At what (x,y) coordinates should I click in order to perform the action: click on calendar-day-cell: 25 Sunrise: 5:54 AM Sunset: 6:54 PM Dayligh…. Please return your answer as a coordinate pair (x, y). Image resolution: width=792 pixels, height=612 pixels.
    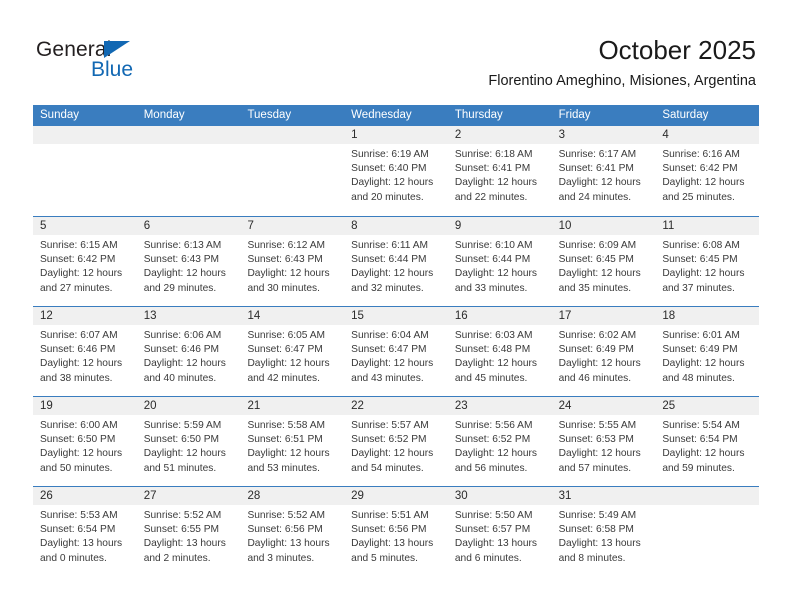
    Looking at the image, I should click on (707, 441).